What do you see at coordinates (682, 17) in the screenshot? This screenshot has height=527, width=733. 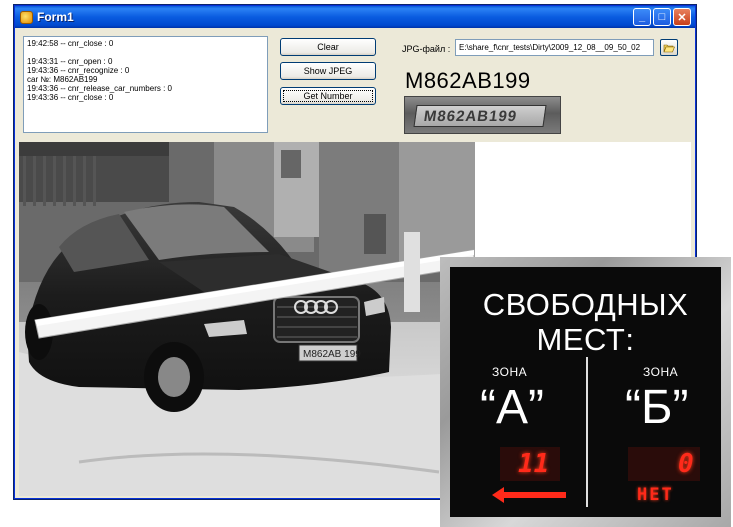 I see `close-button: ✕` at bounding box center [682, 17].